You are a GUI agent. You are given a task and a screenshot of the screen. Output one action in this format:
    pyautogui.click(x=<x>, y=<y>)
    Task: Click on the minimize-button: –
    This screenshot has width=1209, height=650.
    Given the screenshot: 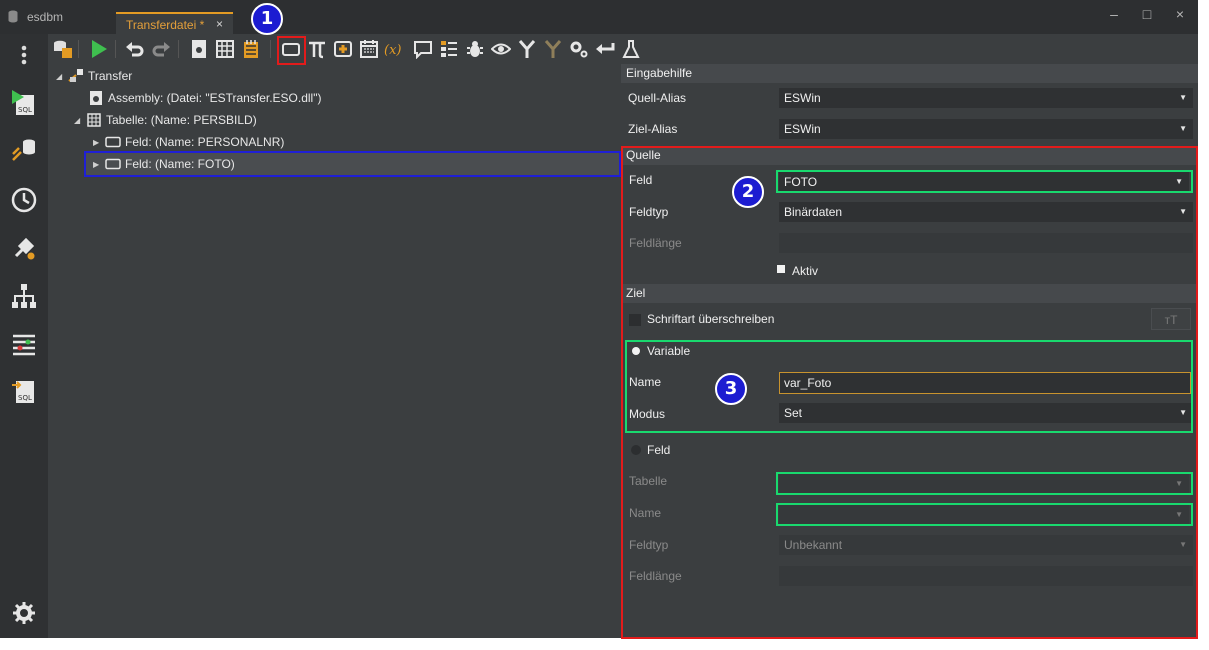 What is the action you would take?
    pyautogui.click(x=1114, y=14)
    